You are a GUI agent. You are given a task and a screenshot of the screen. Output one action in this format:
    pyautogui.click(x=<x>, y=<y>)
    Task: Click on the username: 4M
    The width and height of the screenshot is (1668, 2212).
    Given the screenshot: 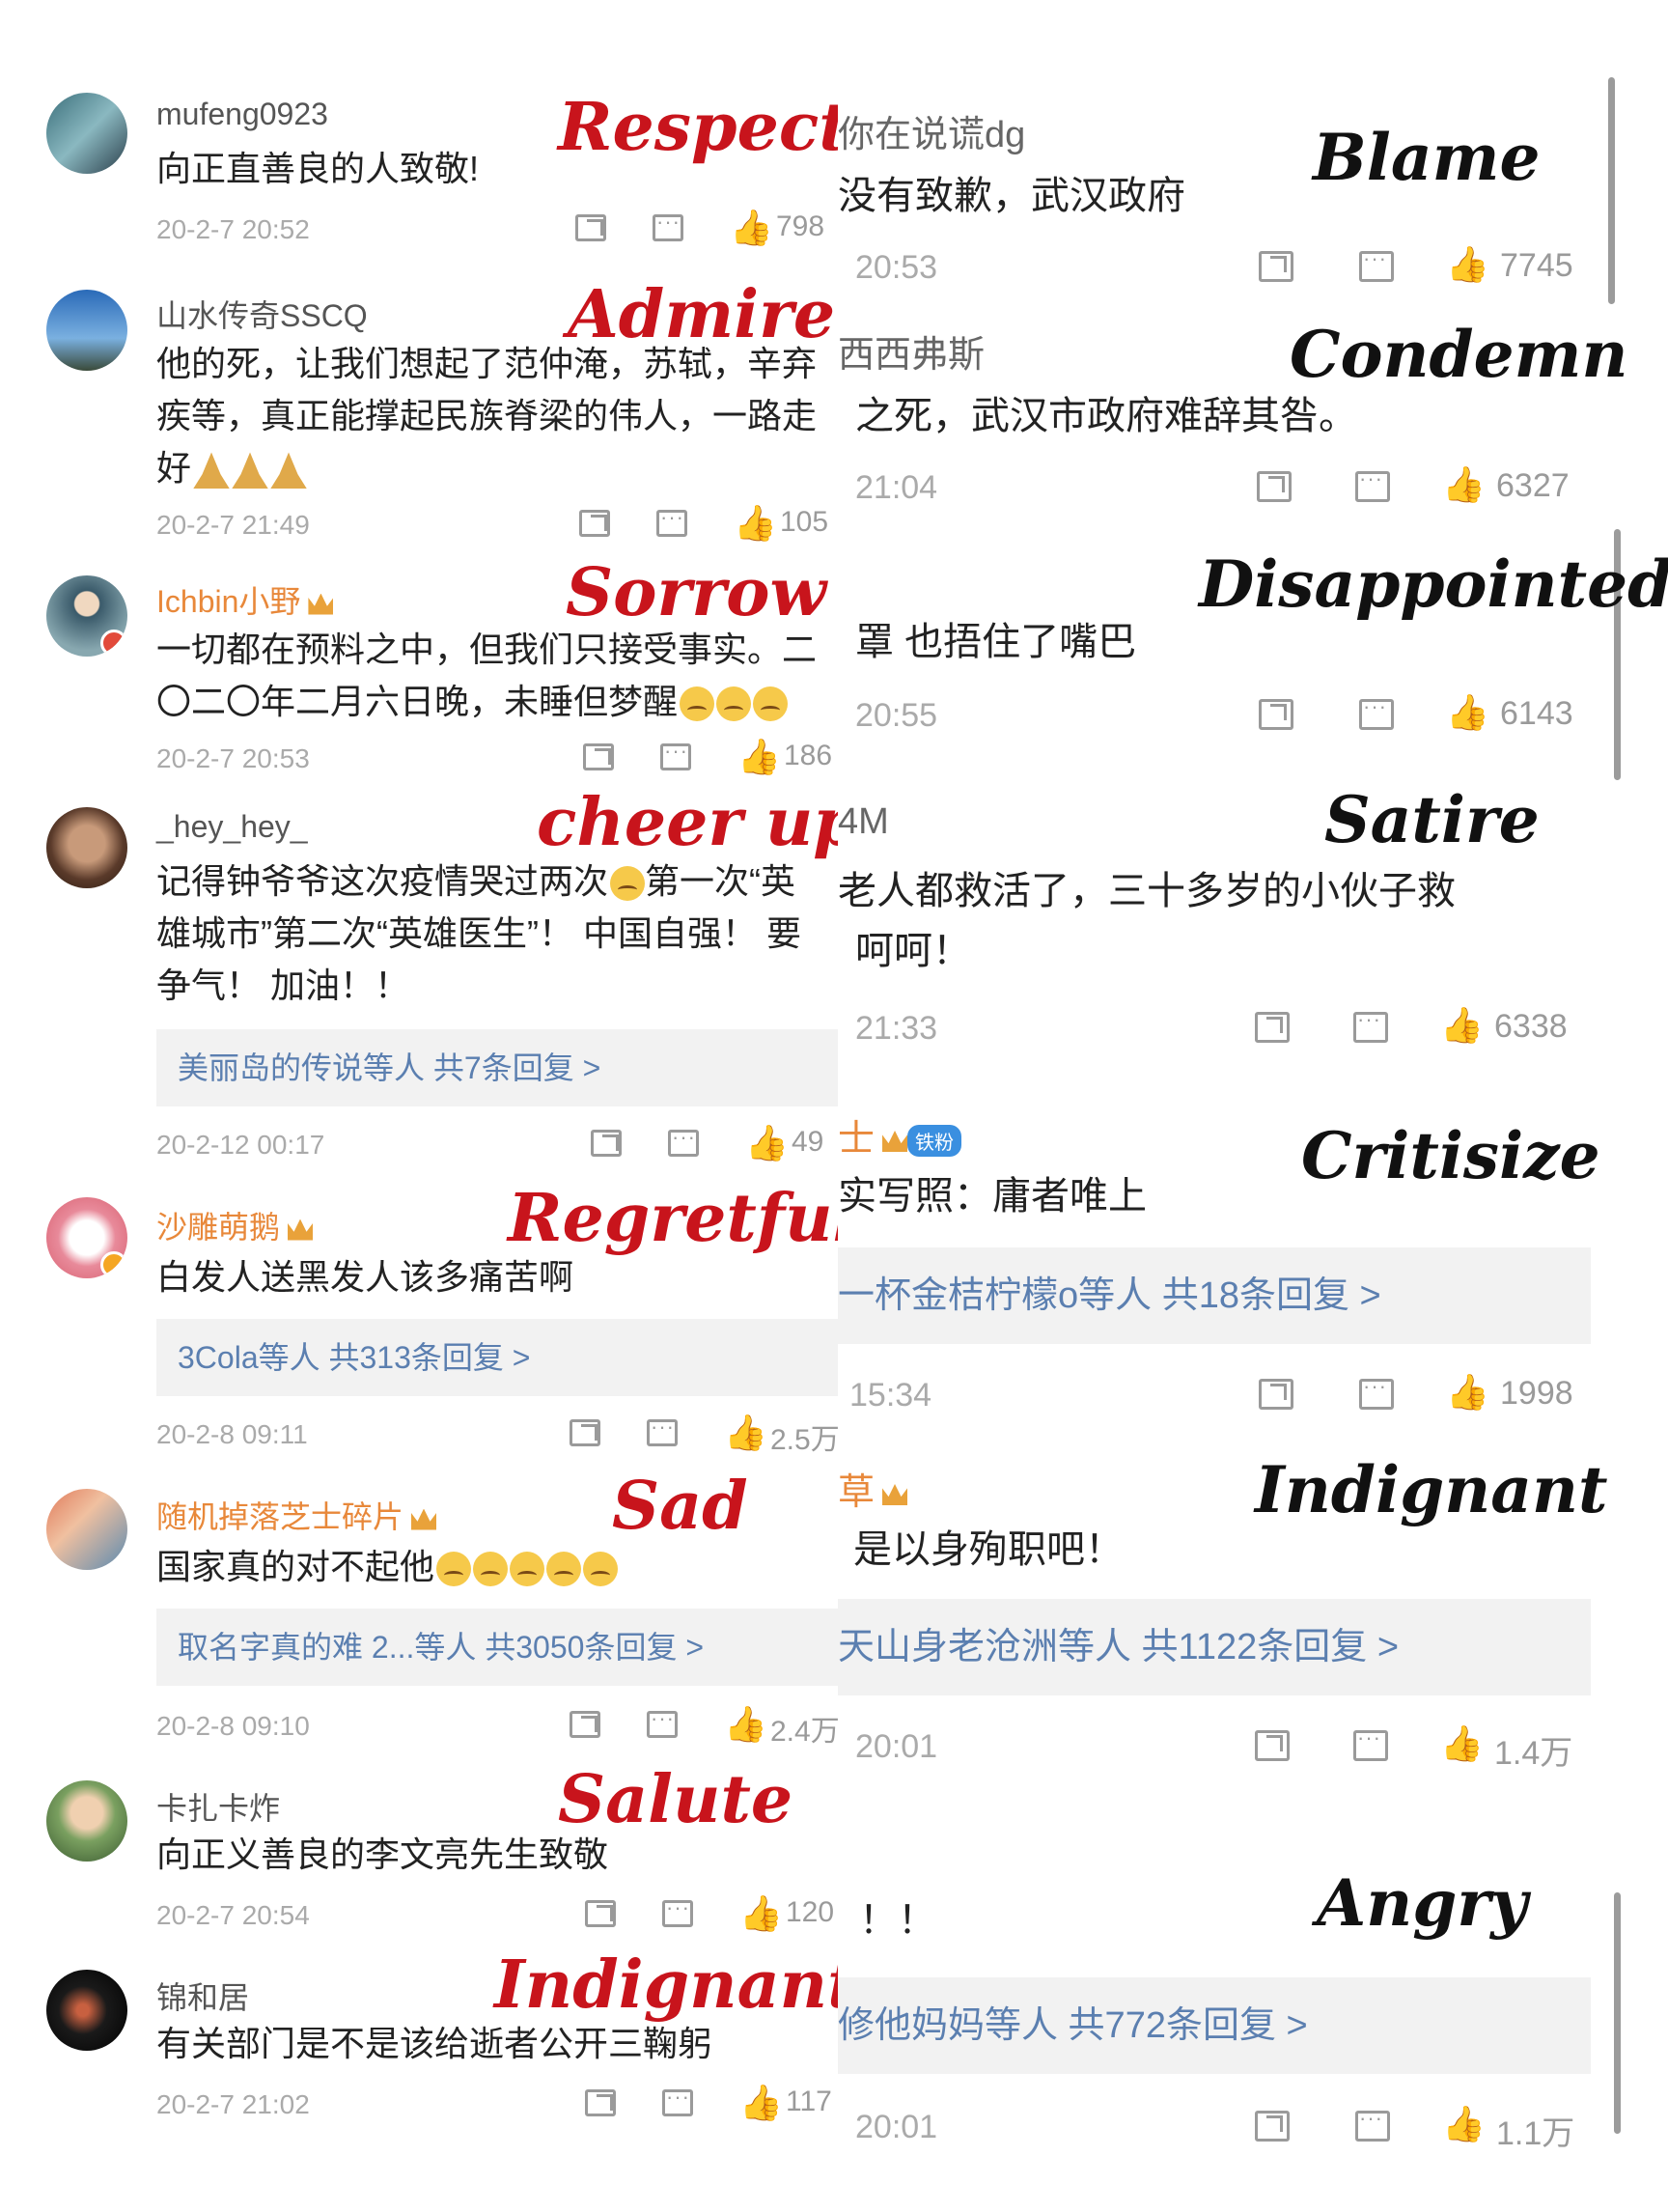 What is the action you would take?
    pyautogui.click(x=863, y=822)
    